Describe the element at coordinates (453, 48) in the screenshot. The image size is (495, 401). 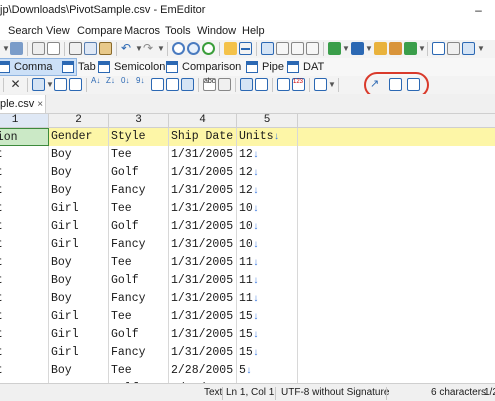
I see `tool-icon` at that location.